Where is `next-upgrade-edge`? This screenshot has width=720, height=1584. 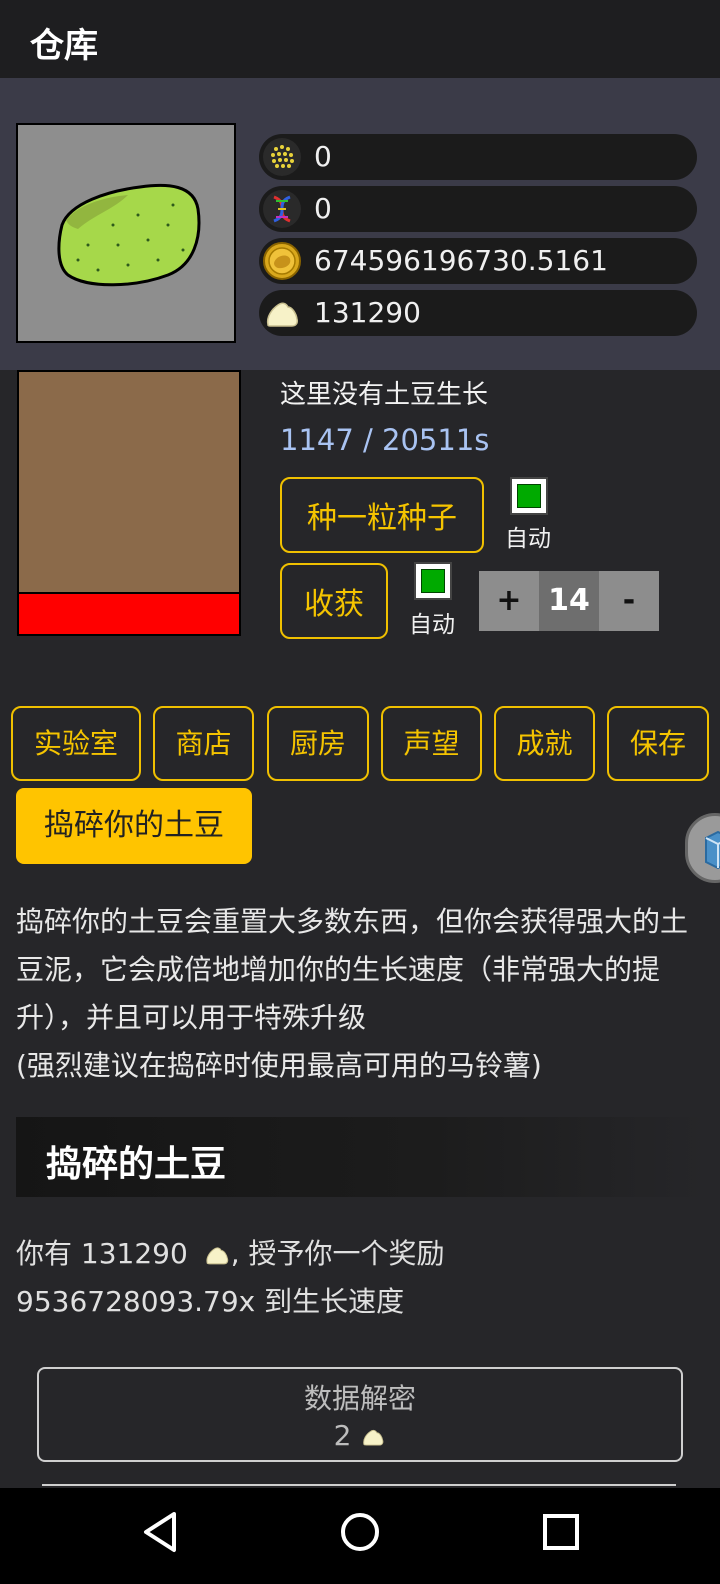
next-upgrade-edge is located at coordinates (359, 1485).